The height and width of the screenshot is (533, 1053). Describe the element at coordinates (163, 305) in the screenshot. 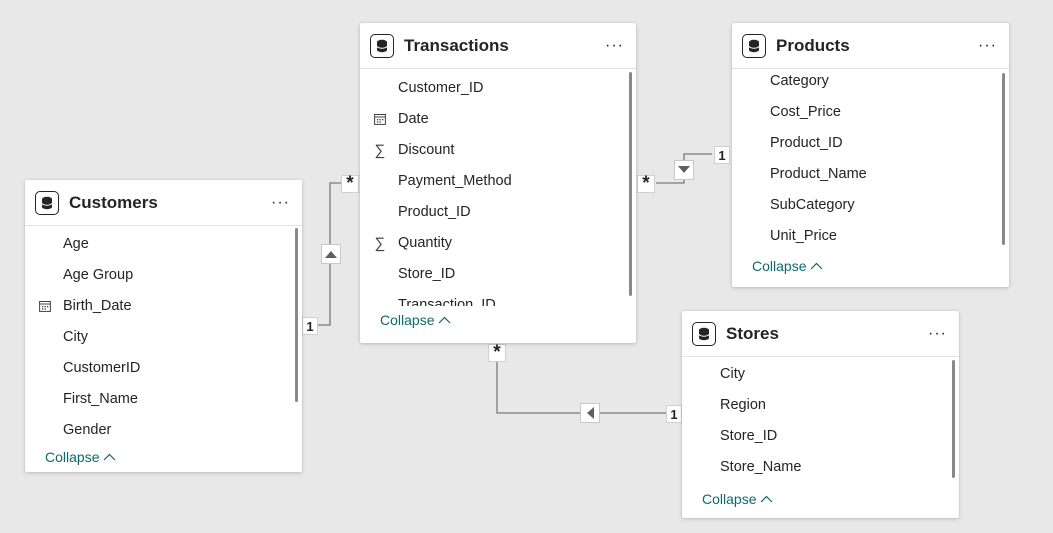

I see `field-item: Birth_Date` at that location.